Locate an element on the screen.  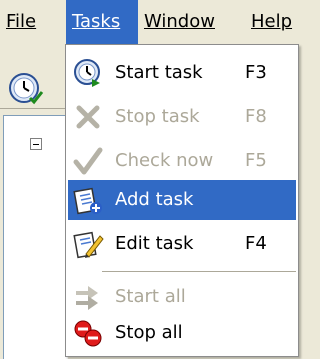
menu-item-shortcut: F5 is located at coordinates (256, 160).